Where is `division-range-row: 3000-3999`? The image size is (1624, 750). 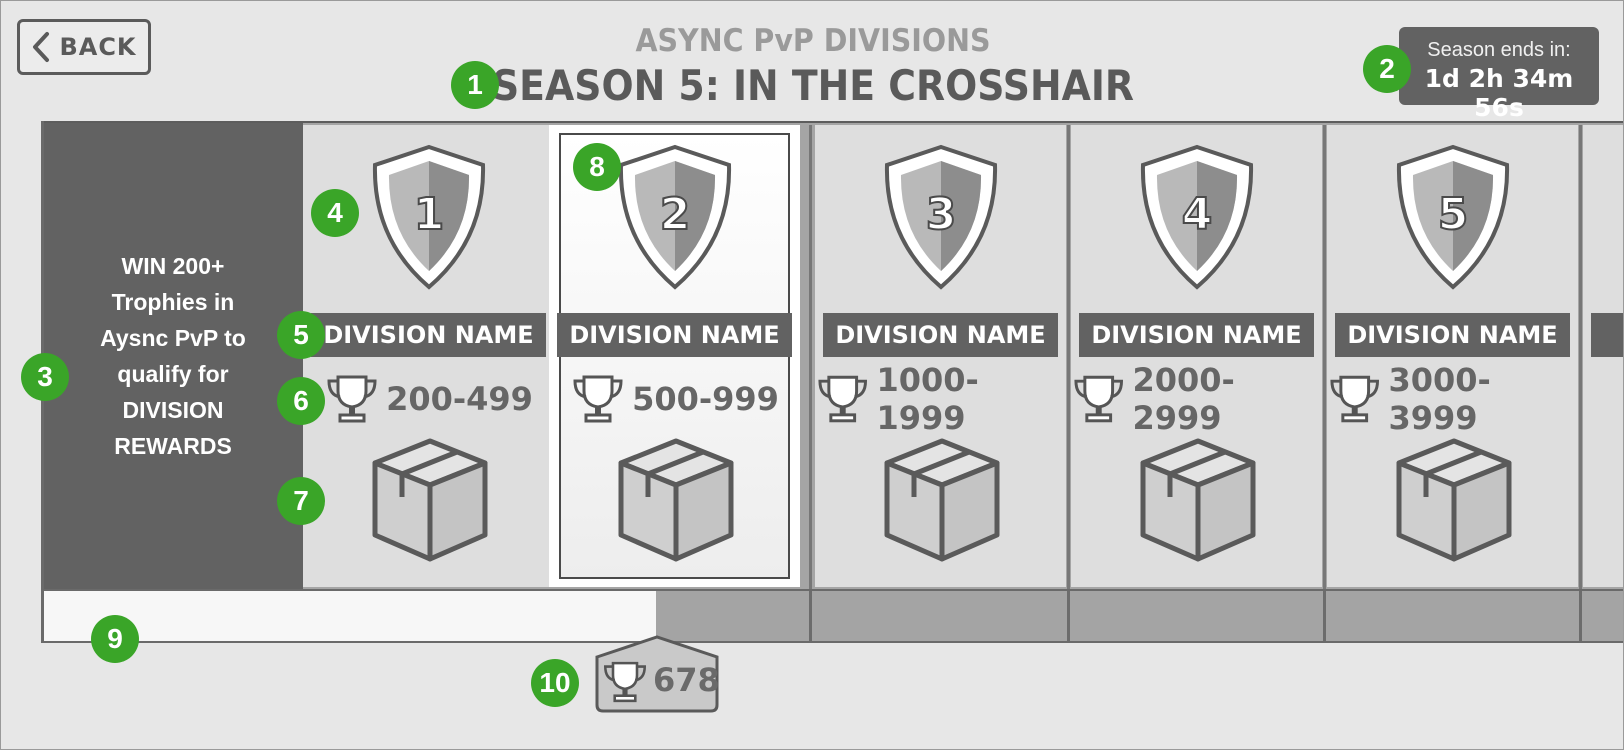
division-range-row: 3000-3999 is located at coordinates (1452, 399).